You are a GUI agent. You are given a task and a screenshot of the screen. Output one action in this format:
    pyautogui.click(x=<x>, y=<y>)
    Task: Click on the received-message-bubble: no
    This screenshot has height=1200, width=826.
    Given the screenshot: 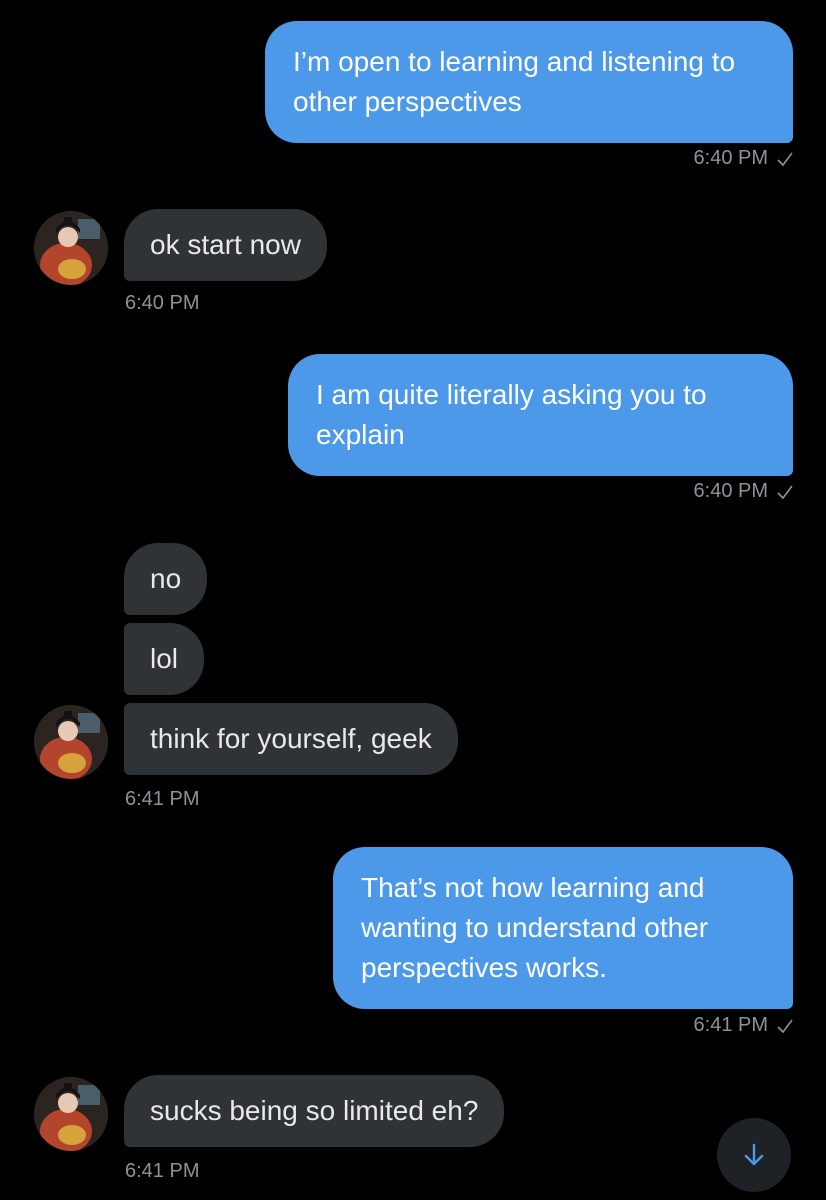 What is the action you would take?
    pyautogui.click(x=166, y=579)
    